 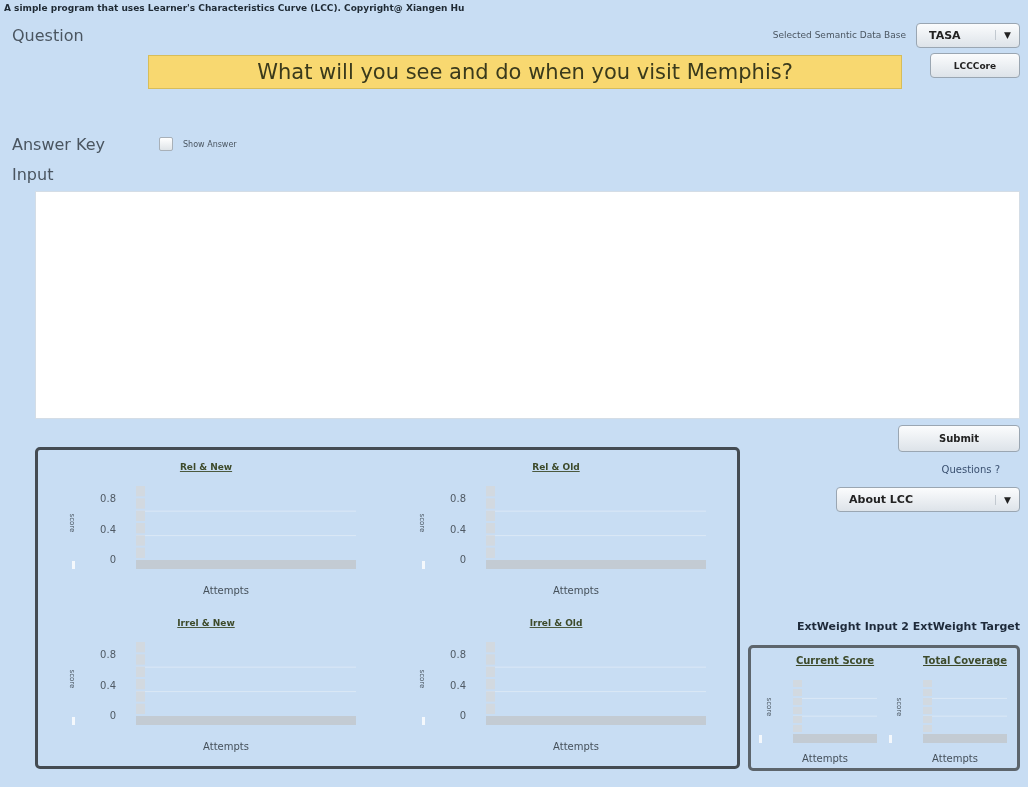 I want to click on chart-title: Rel & New, so click(x=206, y=467).